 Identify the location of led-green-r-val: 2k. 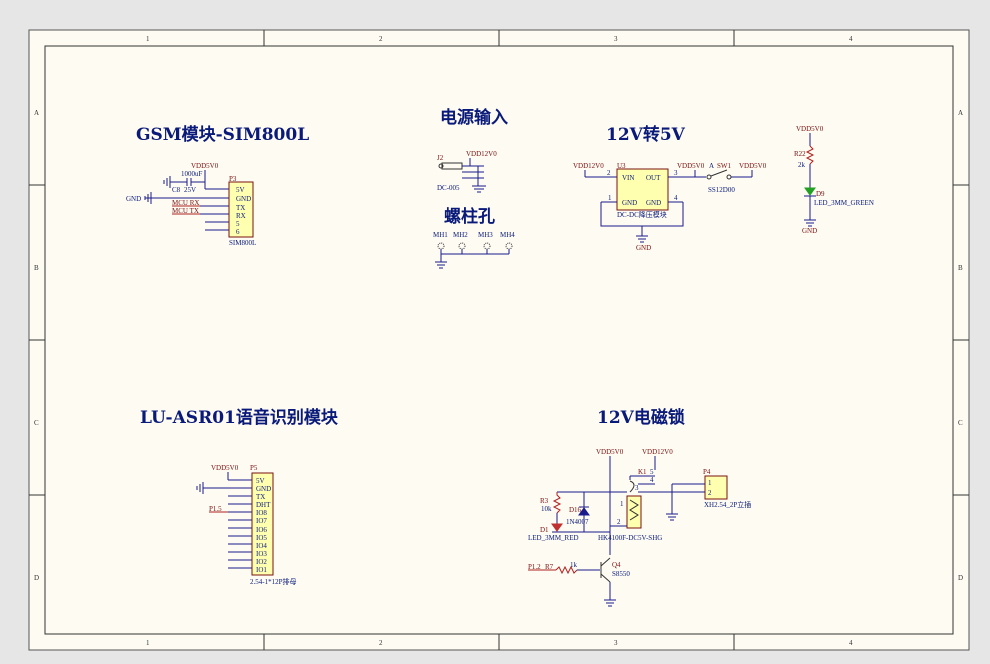
(802, 165).